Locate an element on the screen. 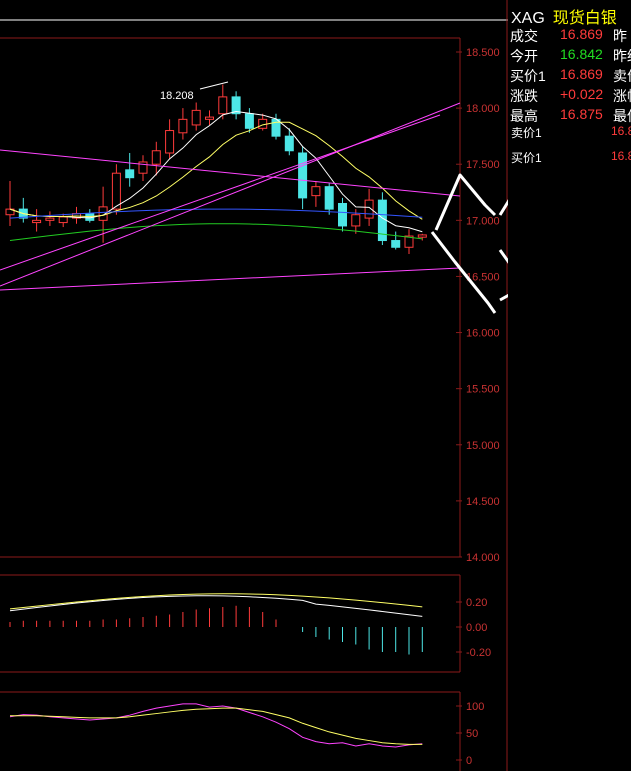 This screenshot has height=771, width=631. quote-value: 16.875 is located at coordinates (581, 114).